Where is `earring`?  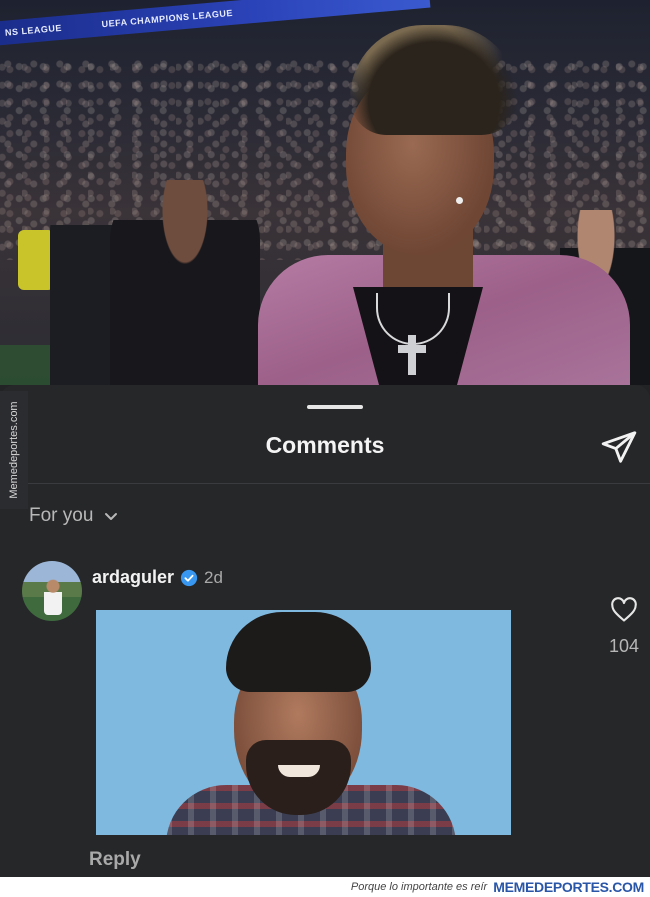 earring is located at coordinates (459, 200).